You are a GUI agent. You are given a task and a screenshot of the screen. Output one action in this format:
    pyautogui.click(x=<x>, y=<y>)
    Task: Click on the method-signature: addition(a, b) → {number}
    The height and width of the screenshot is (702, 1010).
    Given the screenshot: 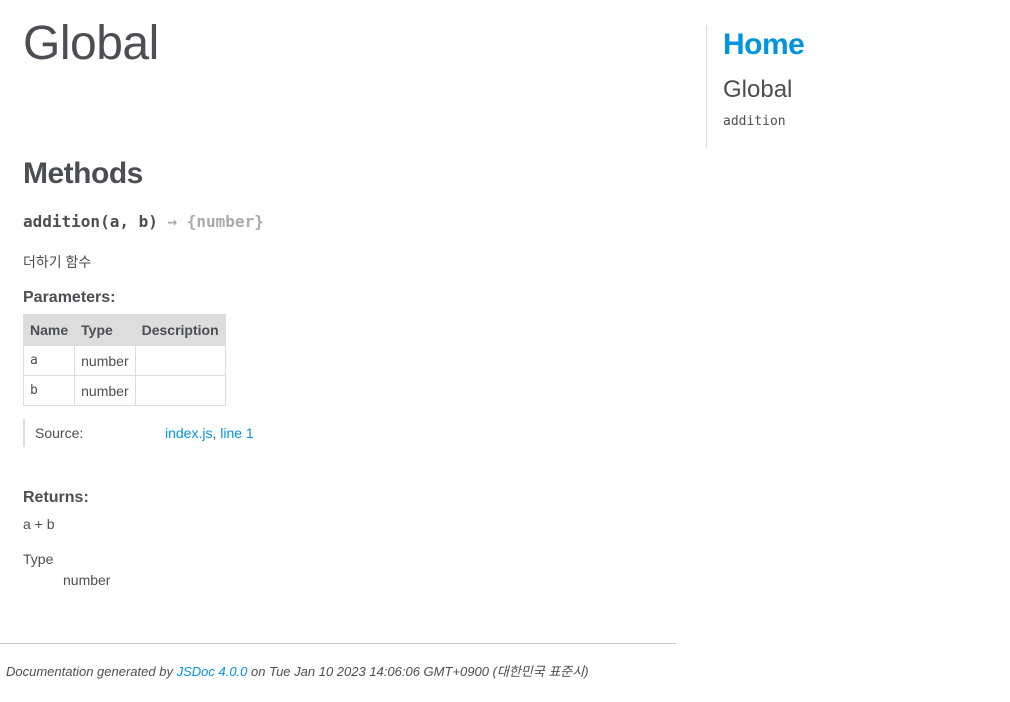 What is the action you would take?
    pyautogui.click(x=143, y=221)
    